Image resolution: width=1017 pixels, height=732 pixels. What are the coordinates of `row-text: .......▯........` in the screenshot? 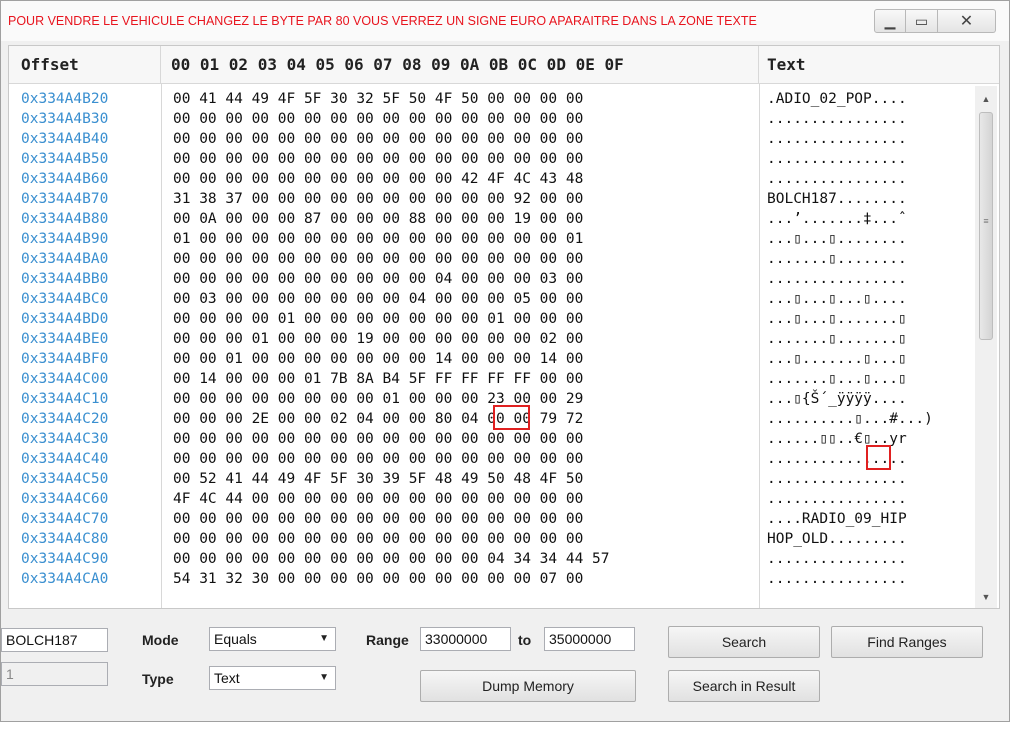 It's located at (837, 259).